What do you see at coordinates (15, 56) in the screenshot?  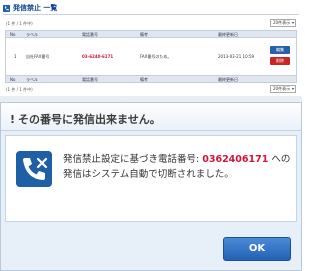 I see `row-no: 1` at bounding box center [15, 56].